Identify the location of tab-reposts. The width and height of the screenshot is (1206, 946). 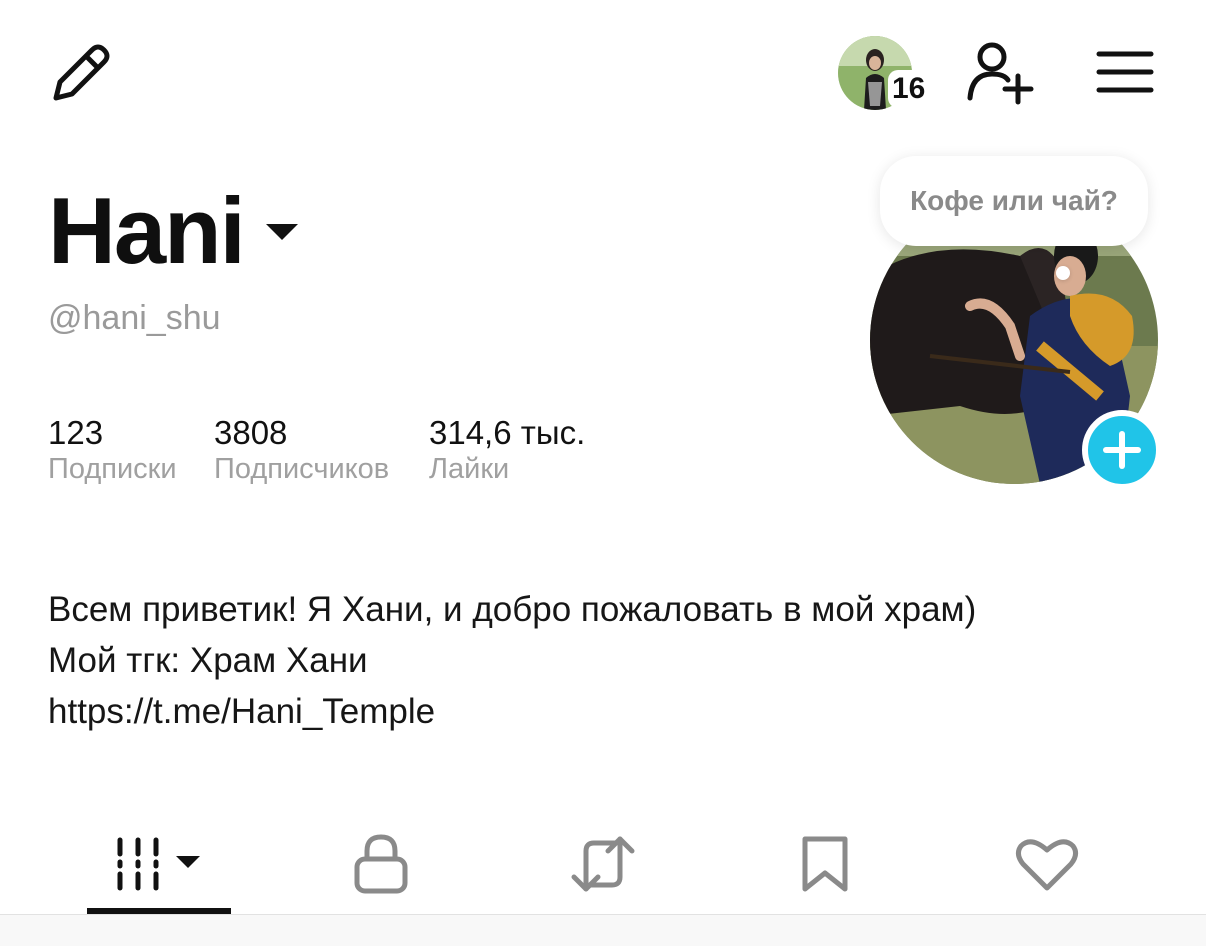
(603, 864).